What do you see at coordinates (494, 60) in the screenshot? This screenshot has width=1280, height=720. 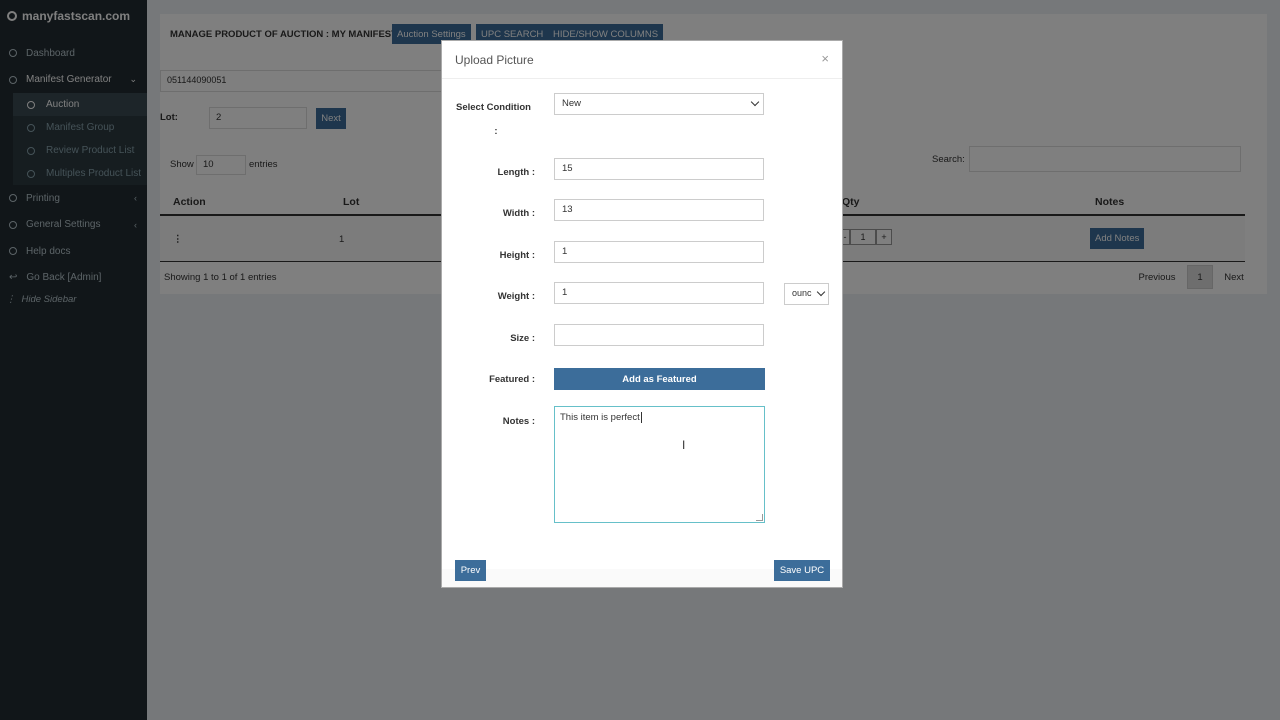 I see `modal-title: Upload Picture` at bounding box center [494, 60].